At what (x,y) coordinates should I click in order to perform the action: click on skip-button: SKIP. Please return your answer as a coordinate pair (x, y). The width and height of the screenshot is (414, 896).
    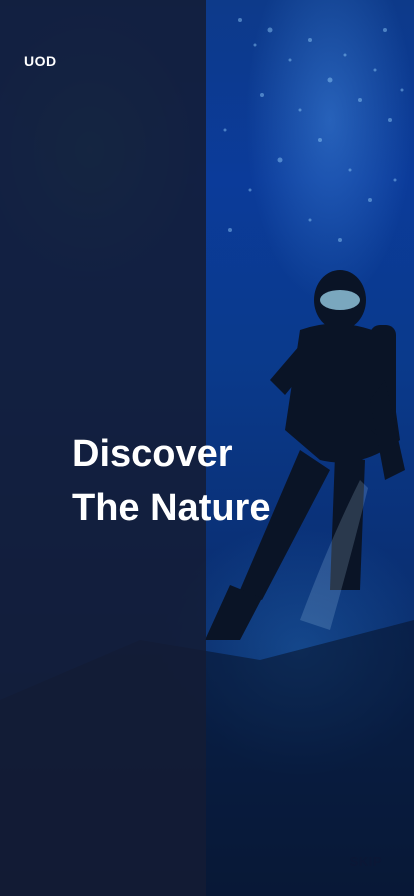
    Looking at the image, I should click on (366, 861).